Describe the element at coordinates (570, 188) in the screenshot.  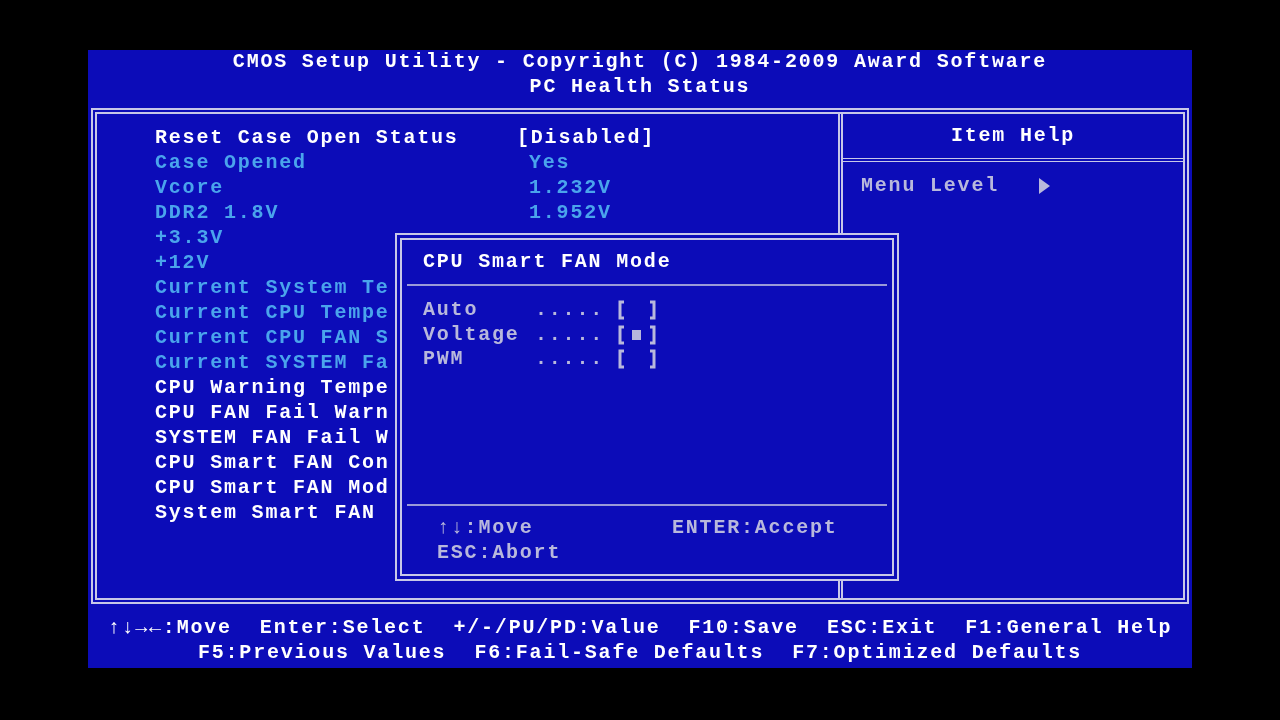
I see `setting-value: 1.232V` at that location.